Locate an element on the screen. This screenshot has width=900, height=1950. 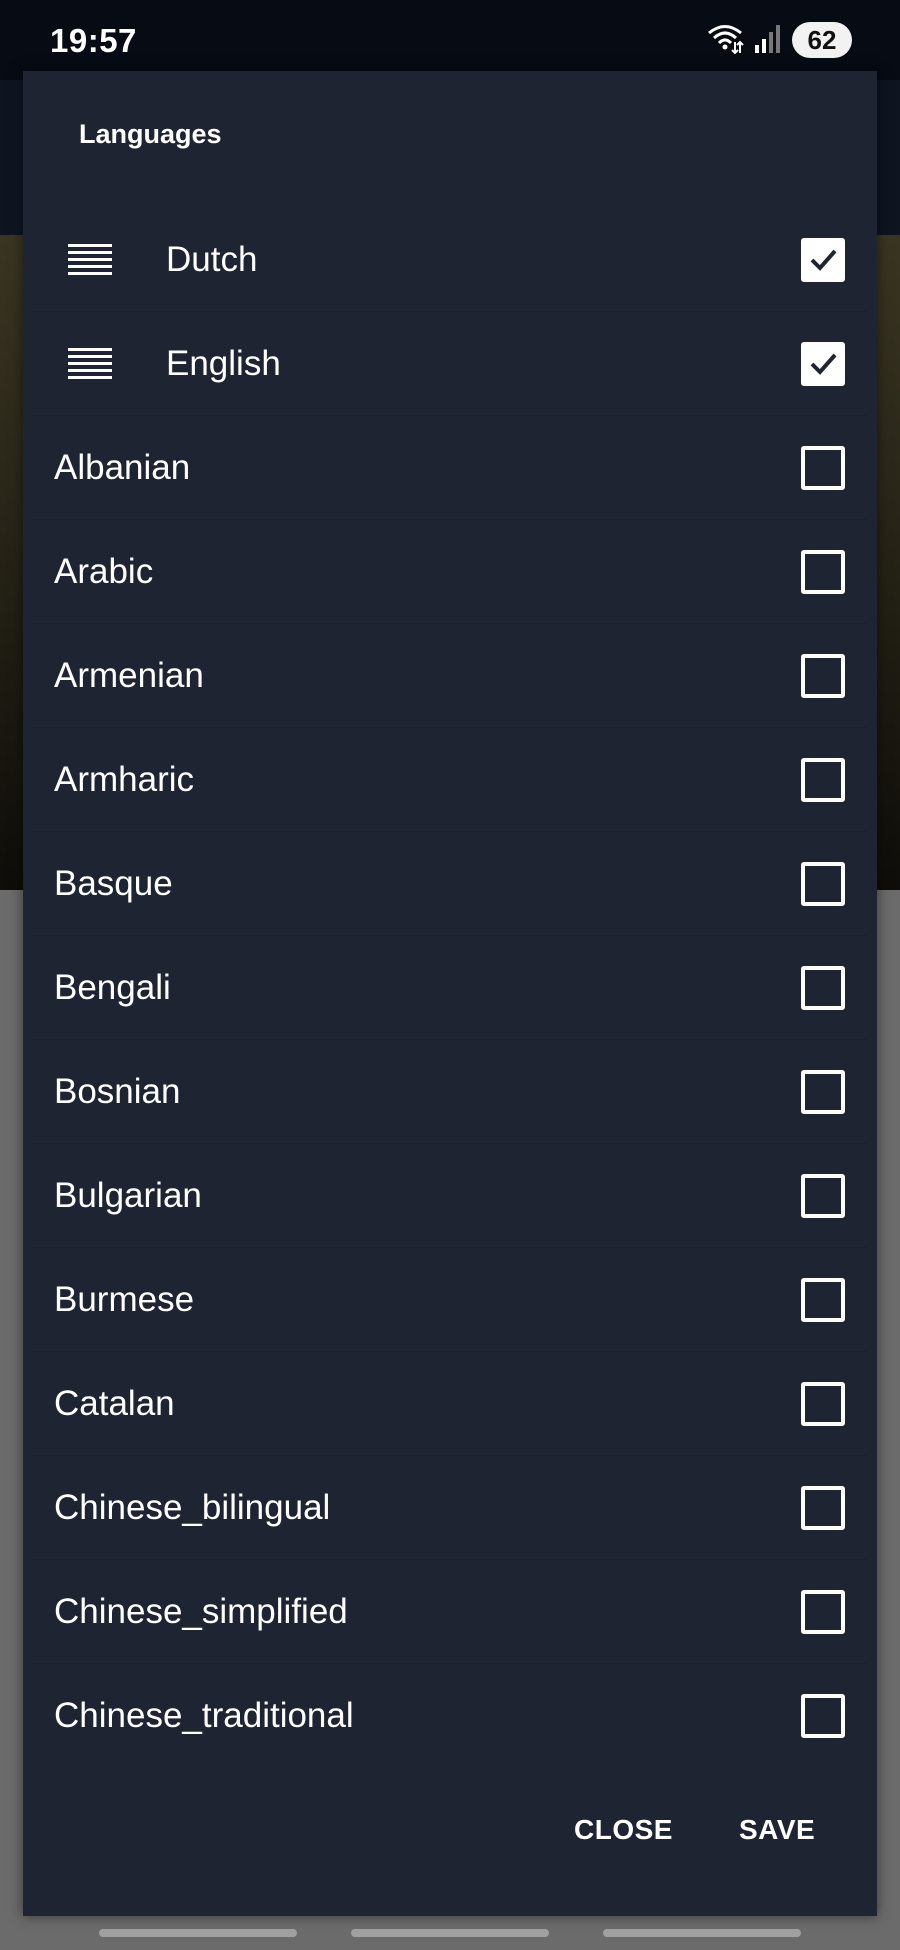
language-item: Chinese_bilingual is located at coordinates (450, 1508).